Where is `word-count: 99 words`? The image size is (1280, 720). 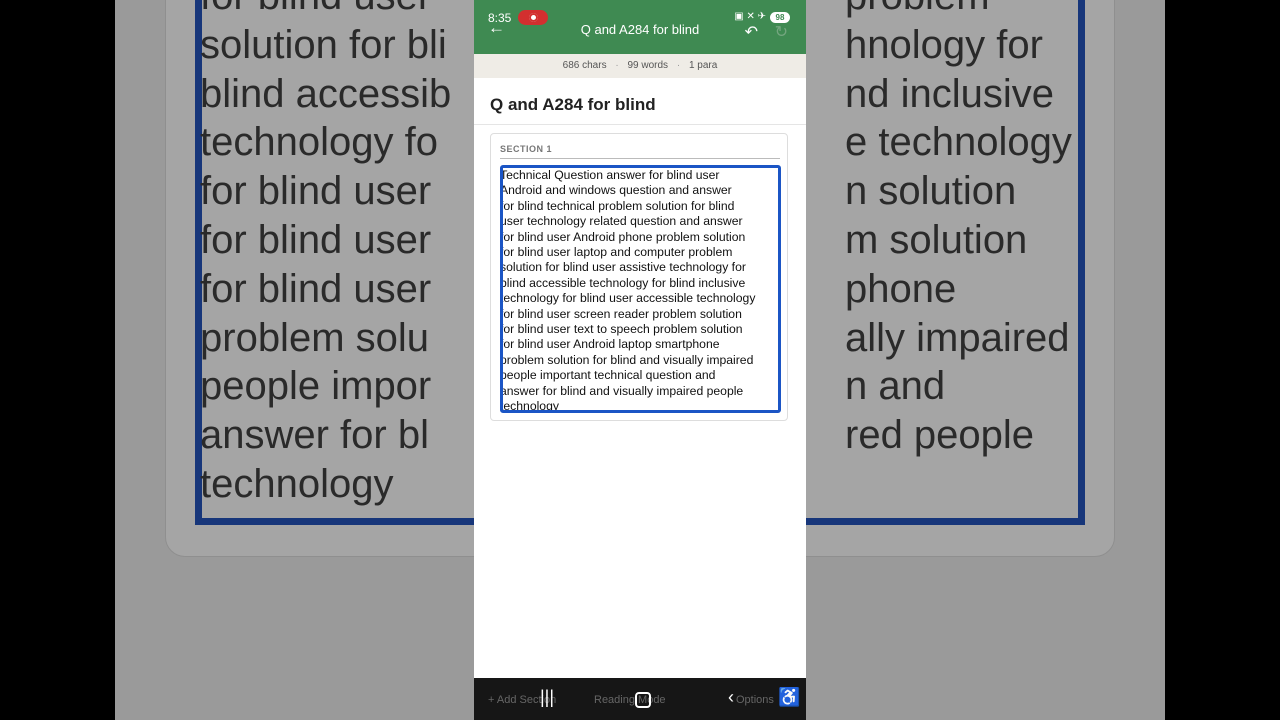 word-count: 99 words is located at coordinates (648, 65).